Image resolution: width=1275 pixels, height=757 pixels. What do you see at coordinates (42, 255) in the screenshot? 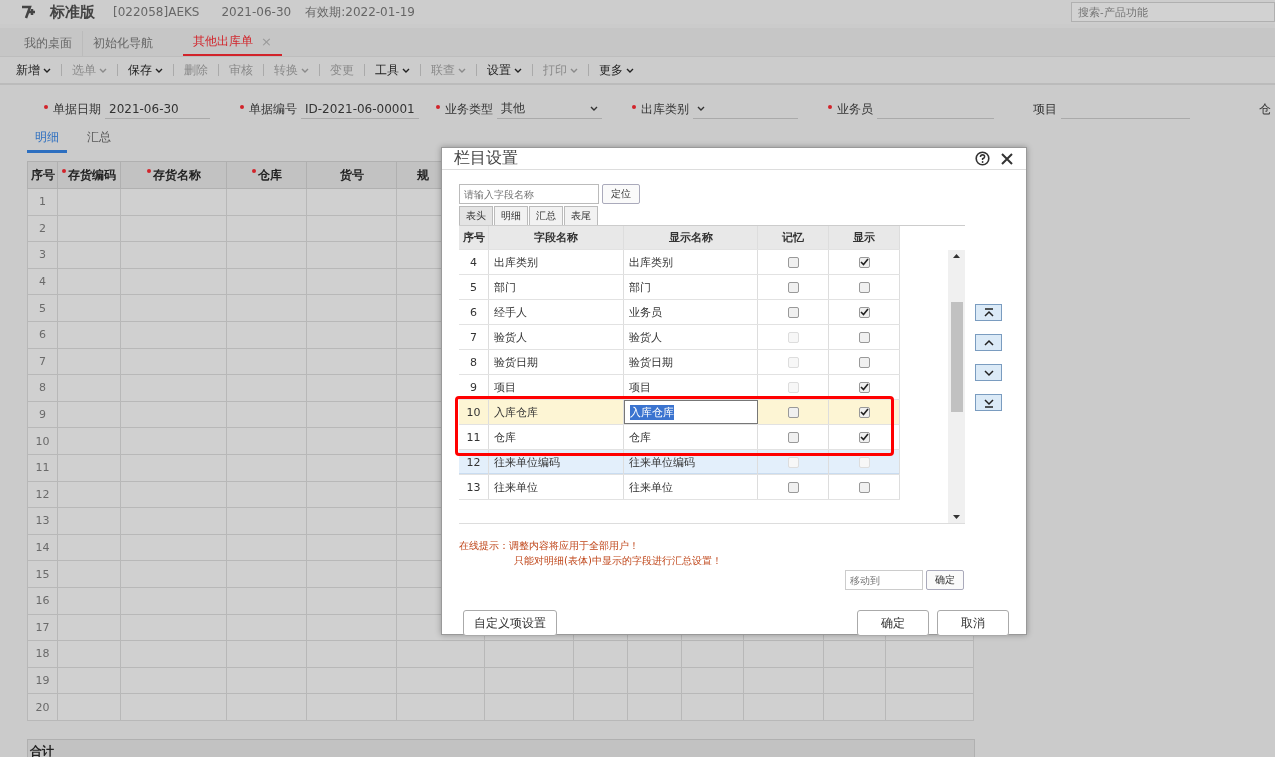
I see `row-number: 3` at bounding box center [42, 255].